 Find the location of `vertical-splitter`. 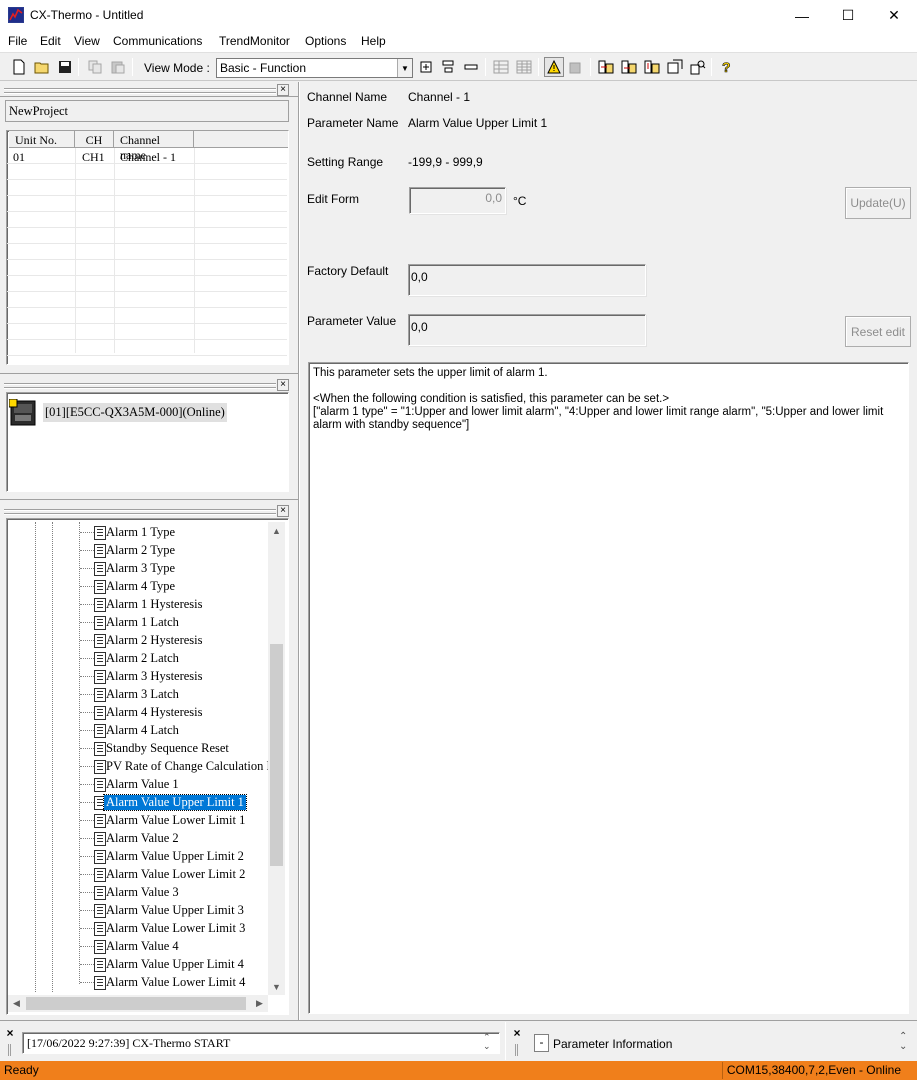

vertical-splitter is located at coordinates (299, 551).